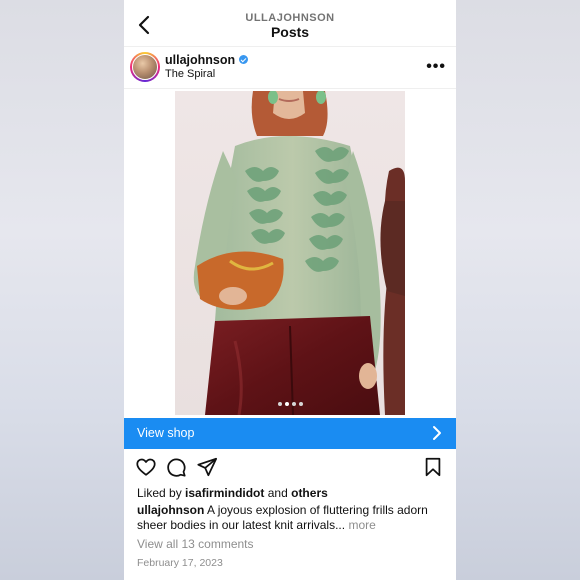  Describe the element at coordinates (170, 510) in the screenshot. I see `caption-username: ullajohnson` at that location.